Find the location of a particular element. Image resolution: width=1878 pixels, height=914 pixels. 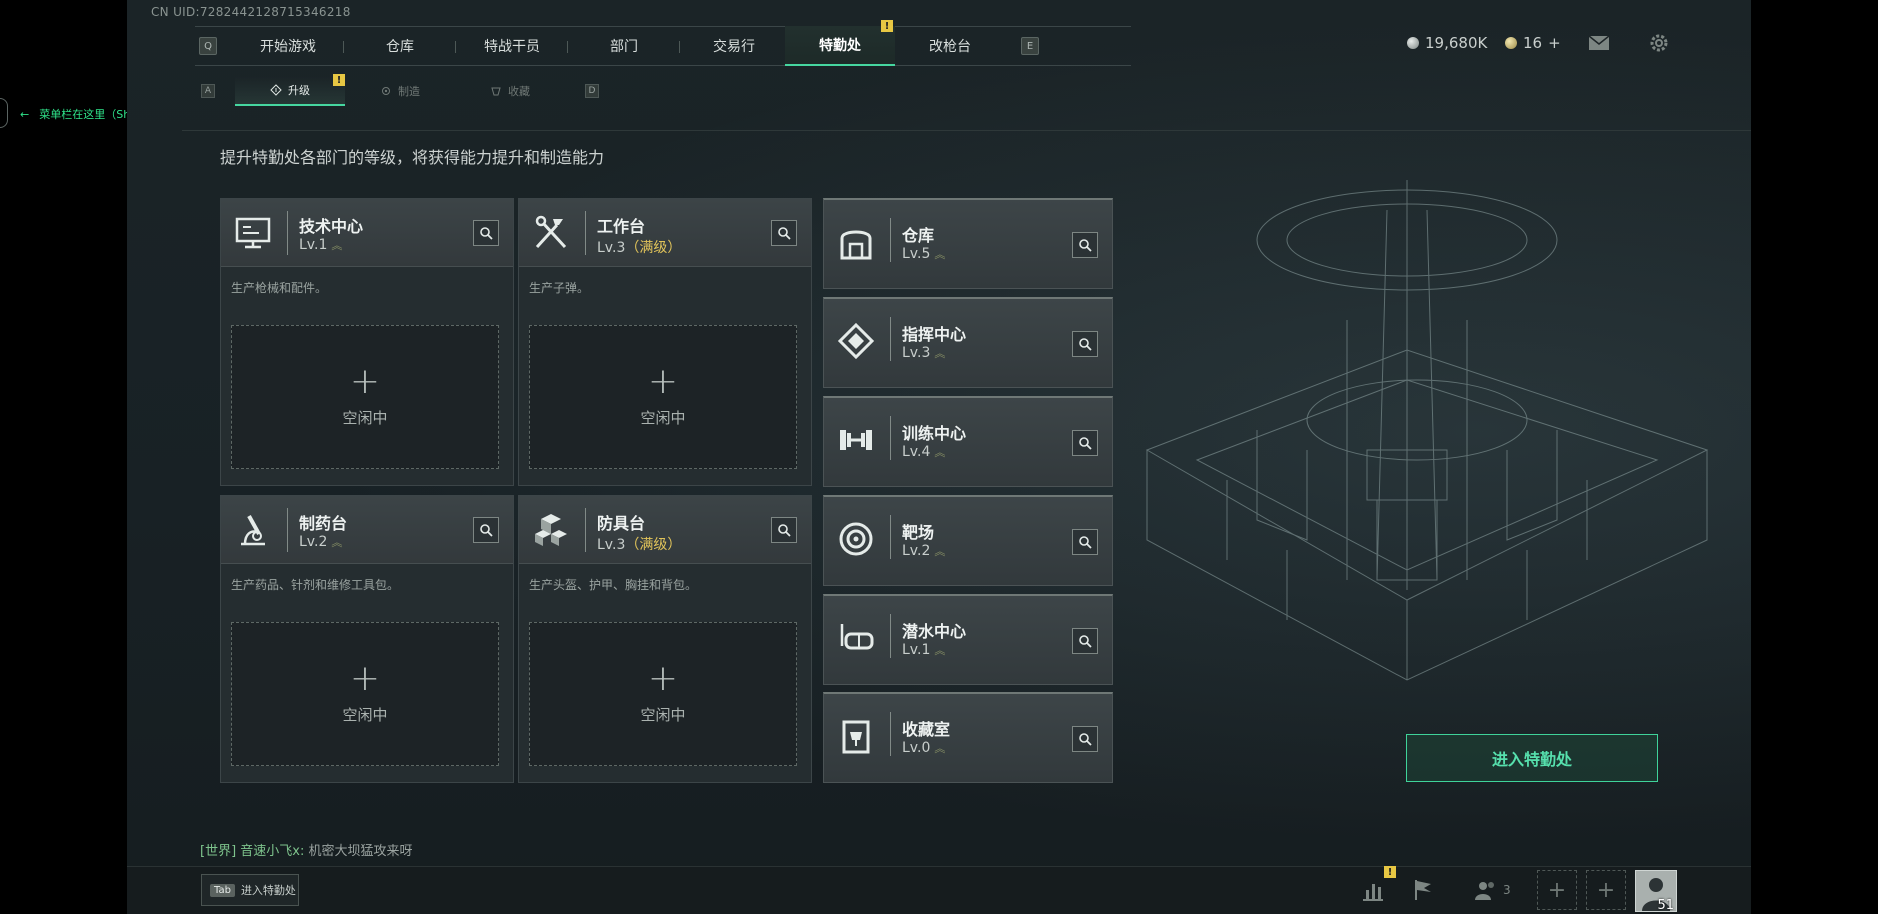

level-text: Lv.2 is located at coordinates (313, 542).